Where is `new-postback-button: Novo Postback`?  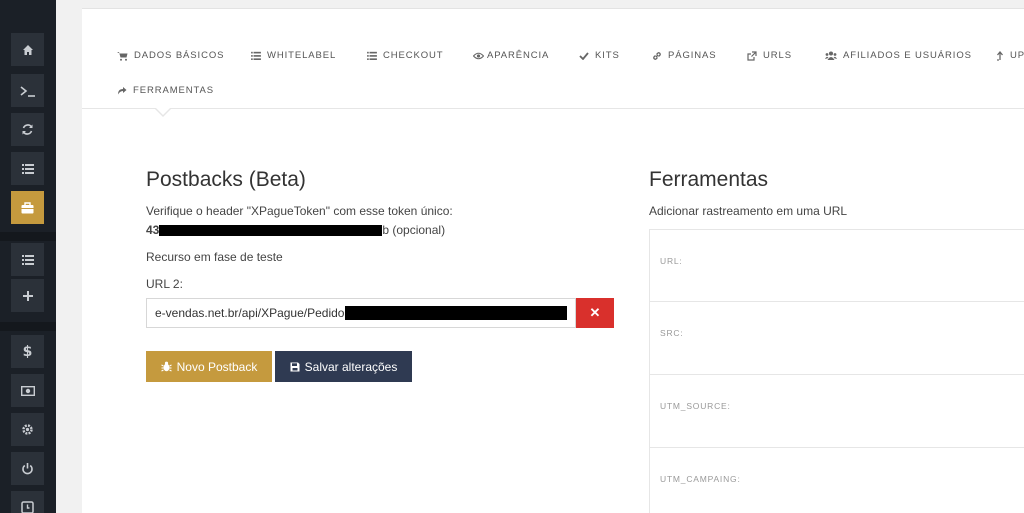
new-postback-button: Novo Postback is located at coordinates (209, 366).